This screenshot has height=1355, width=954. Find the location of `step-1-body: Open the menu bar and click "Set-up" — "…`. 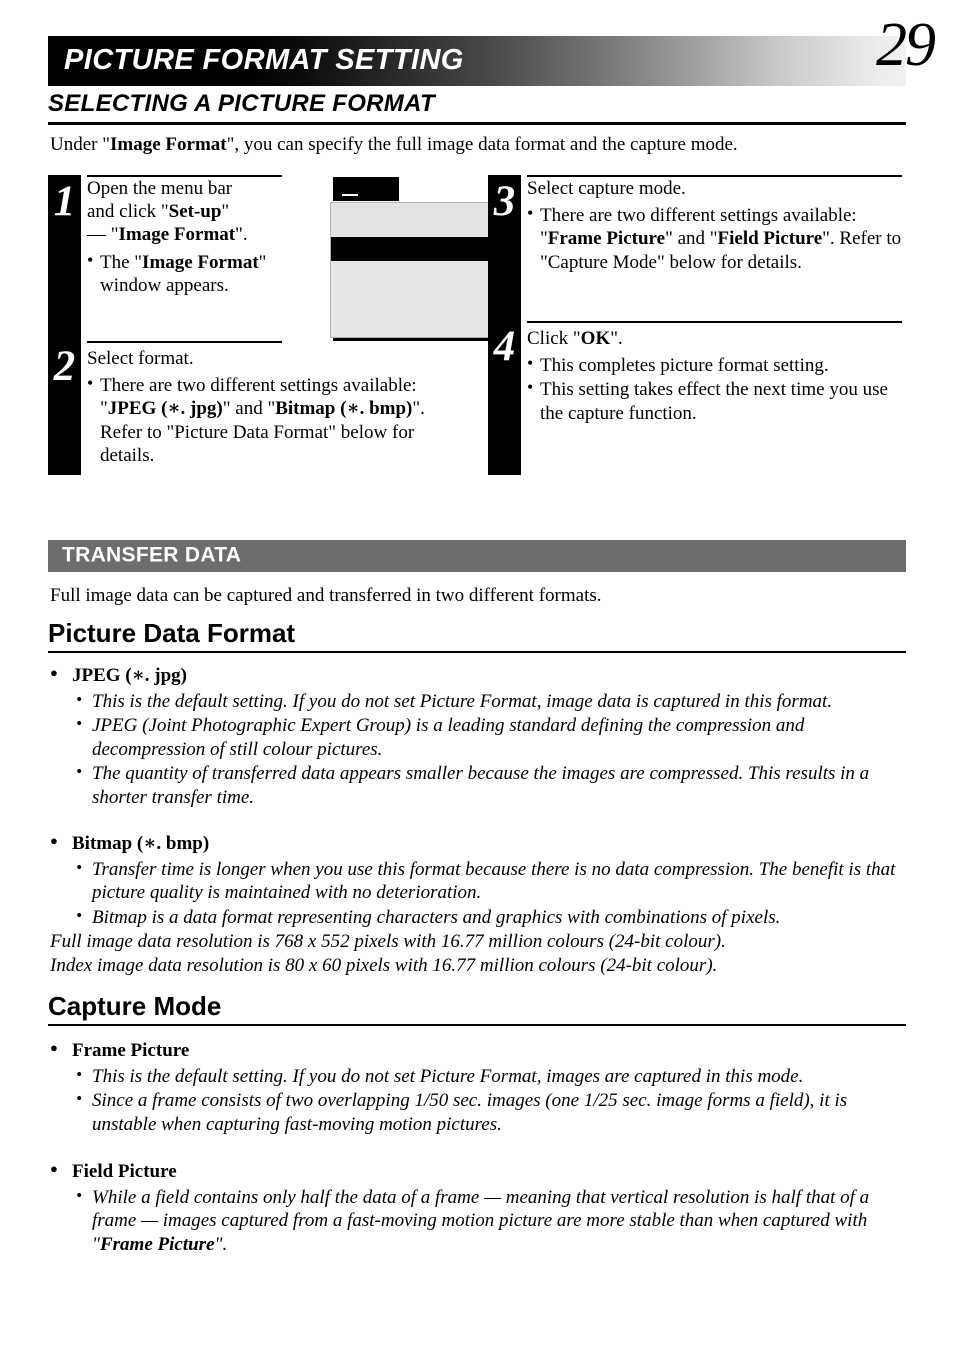

step-1-body: Open the menu bar and click "Set-up" — "… is located at coordinates (184, 237).